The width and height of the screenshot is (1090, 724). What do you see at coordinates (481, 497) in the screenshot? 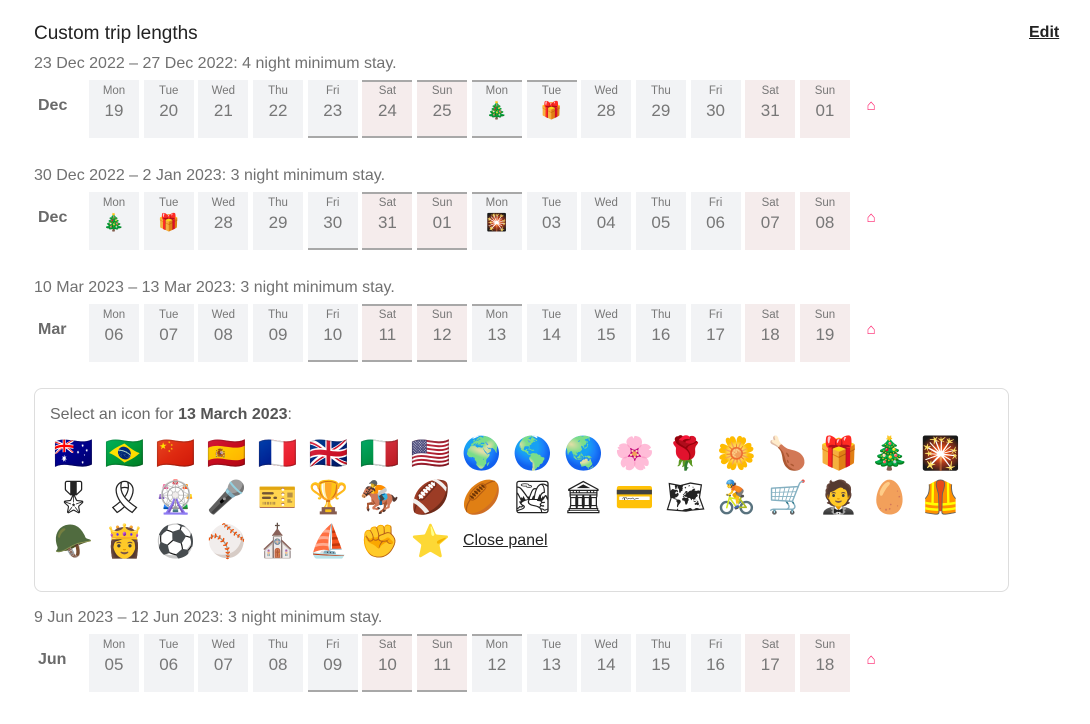
I see `rugby-football-icon: 🏉` at bounding box center [481, 497].